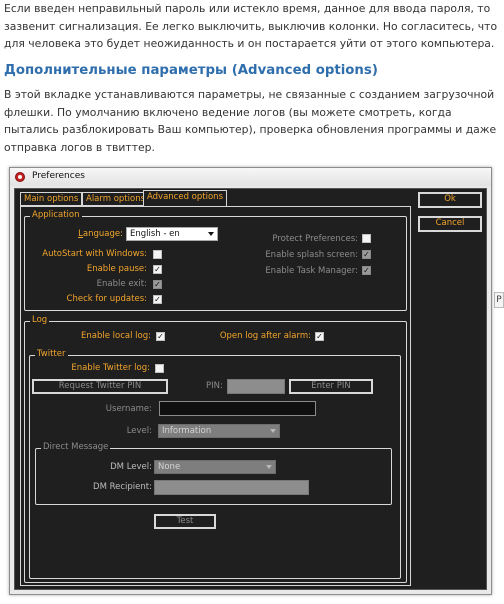  I want to click on protect-preferences-label: Protect Preferences:, so click(315, 239).